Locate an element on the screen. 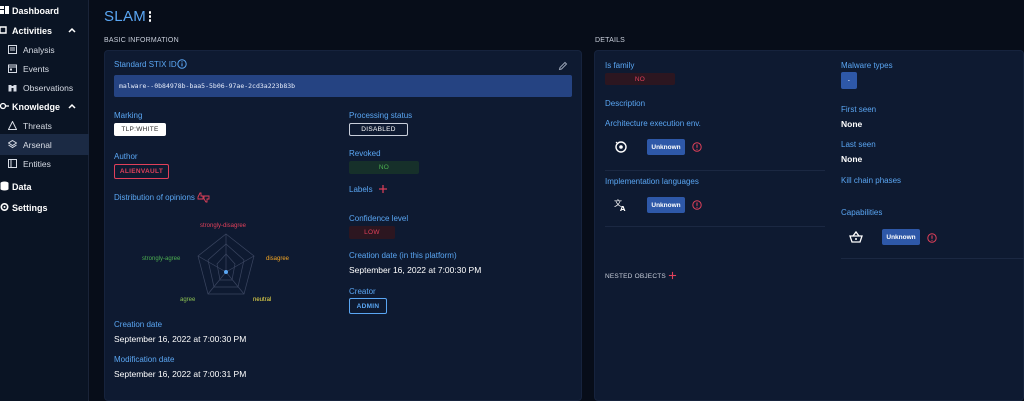  modification-date-label: Modification date is located at coordinates (144, 359).